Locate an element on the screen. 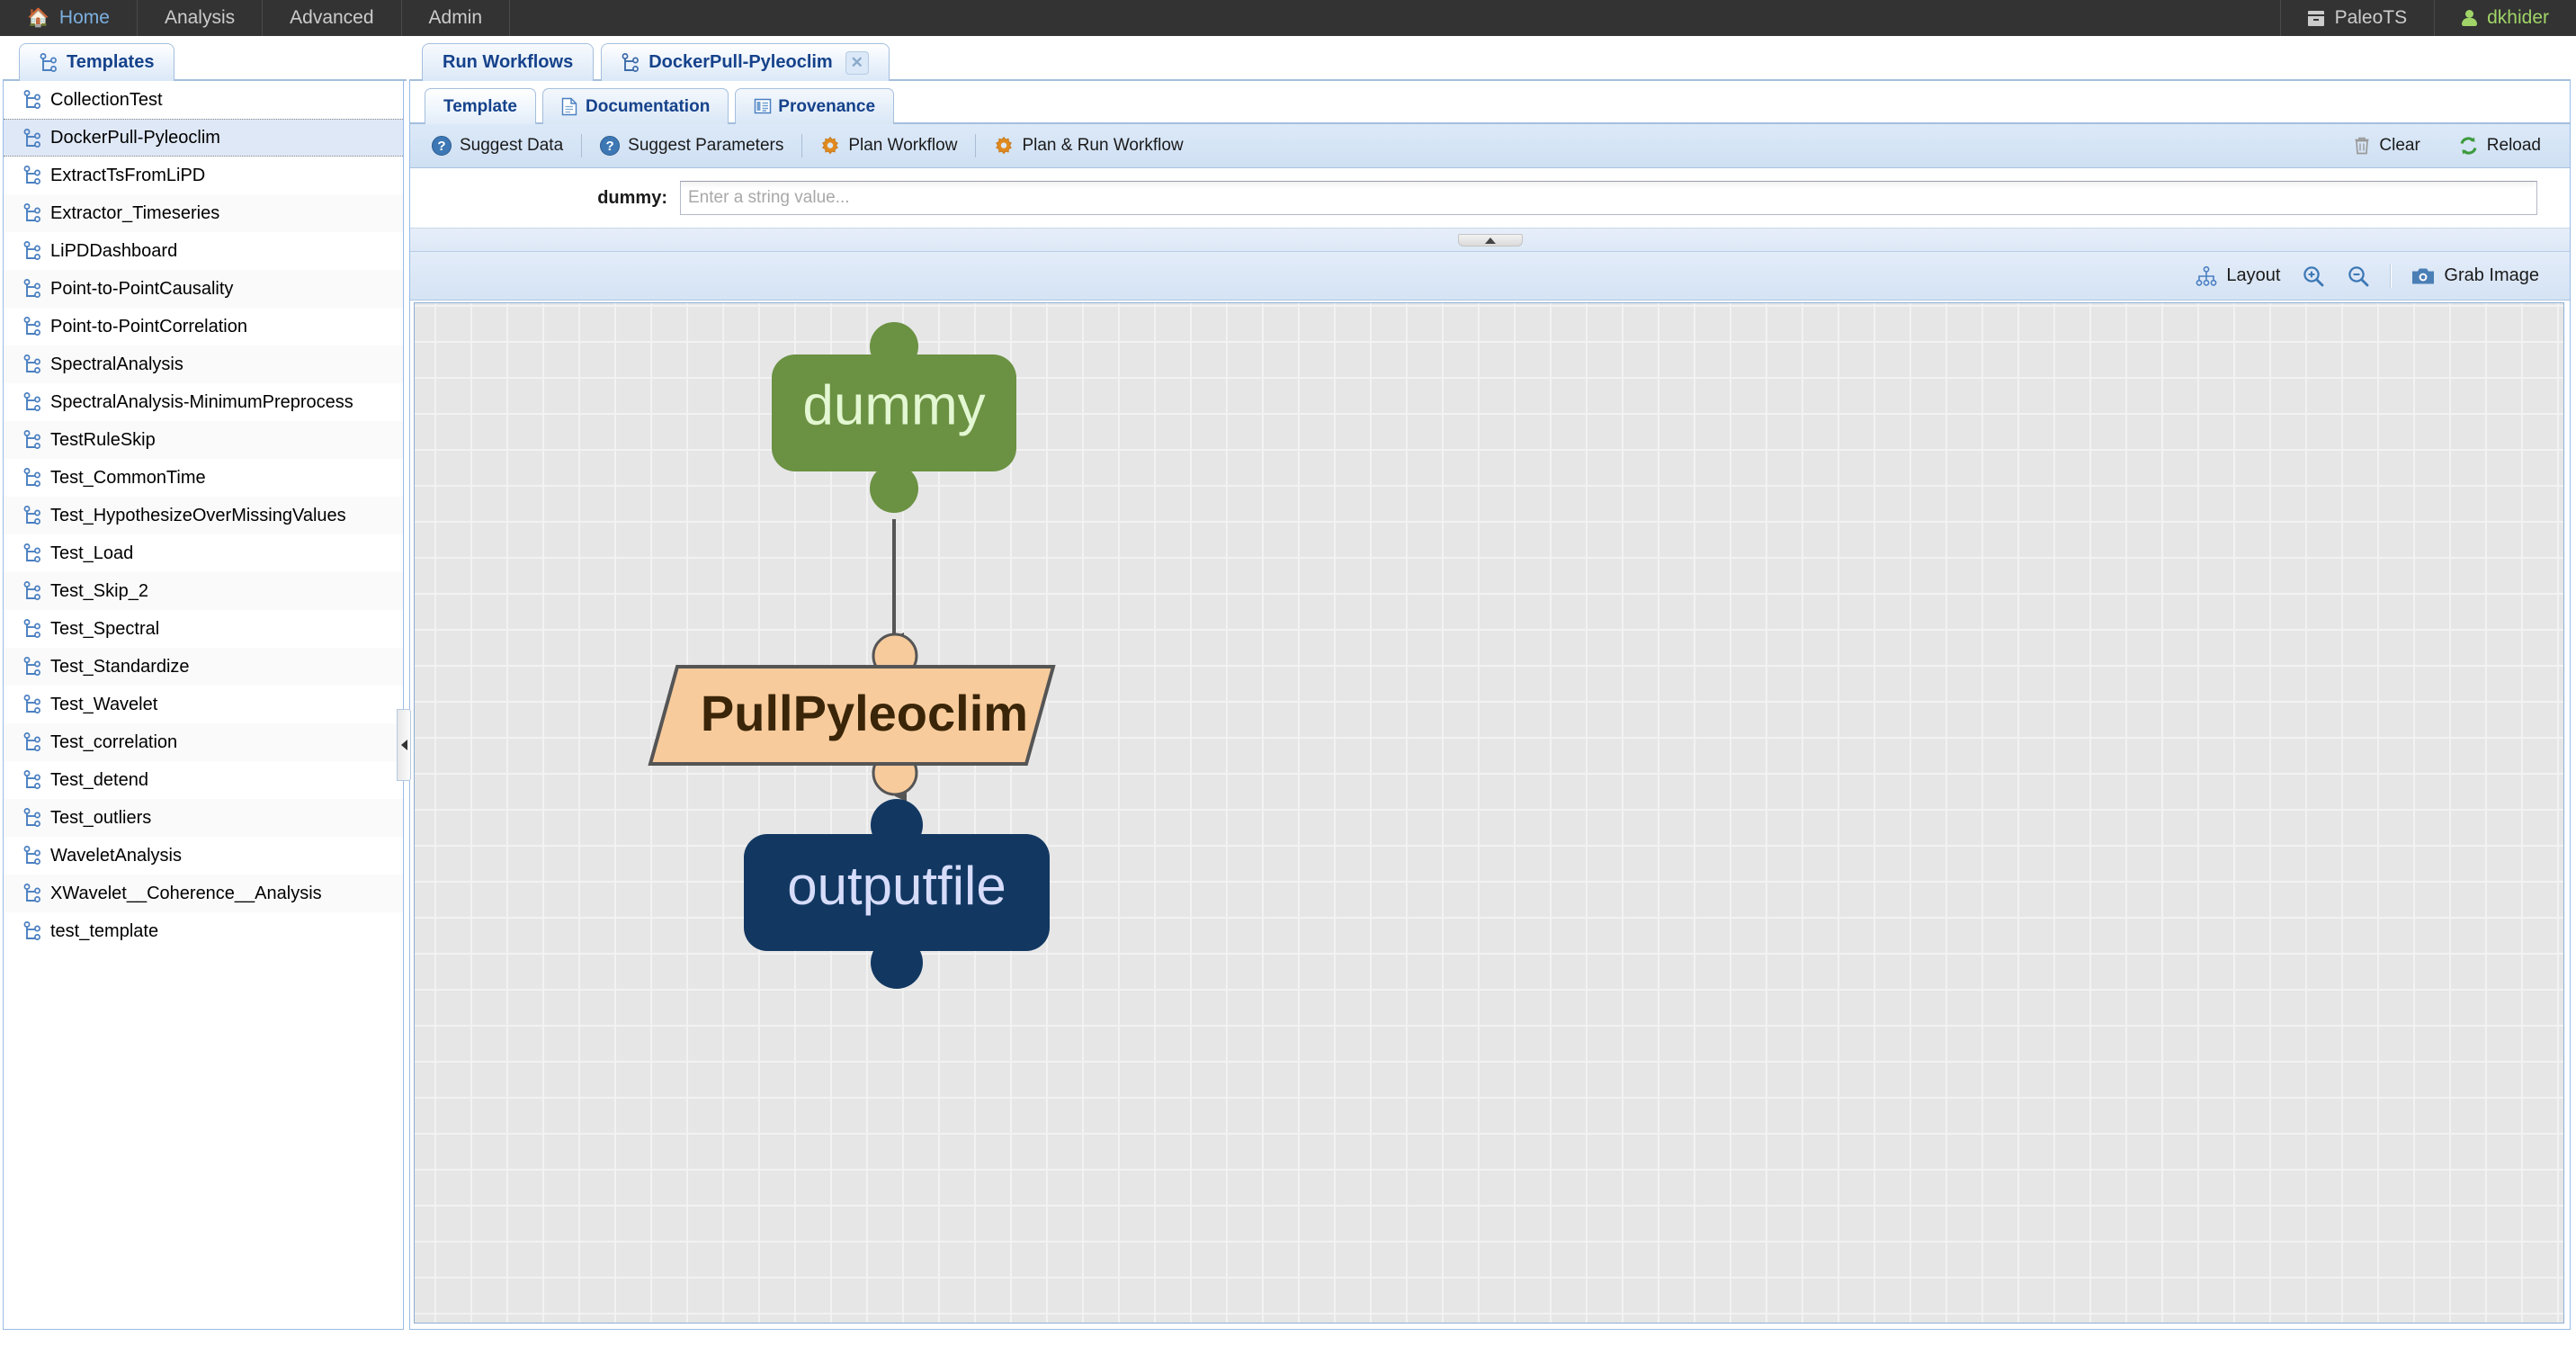 The height and width of the screenshot is (1346, 2576). nav-item-analysis: Analysis is located at coordinates (201, 18).